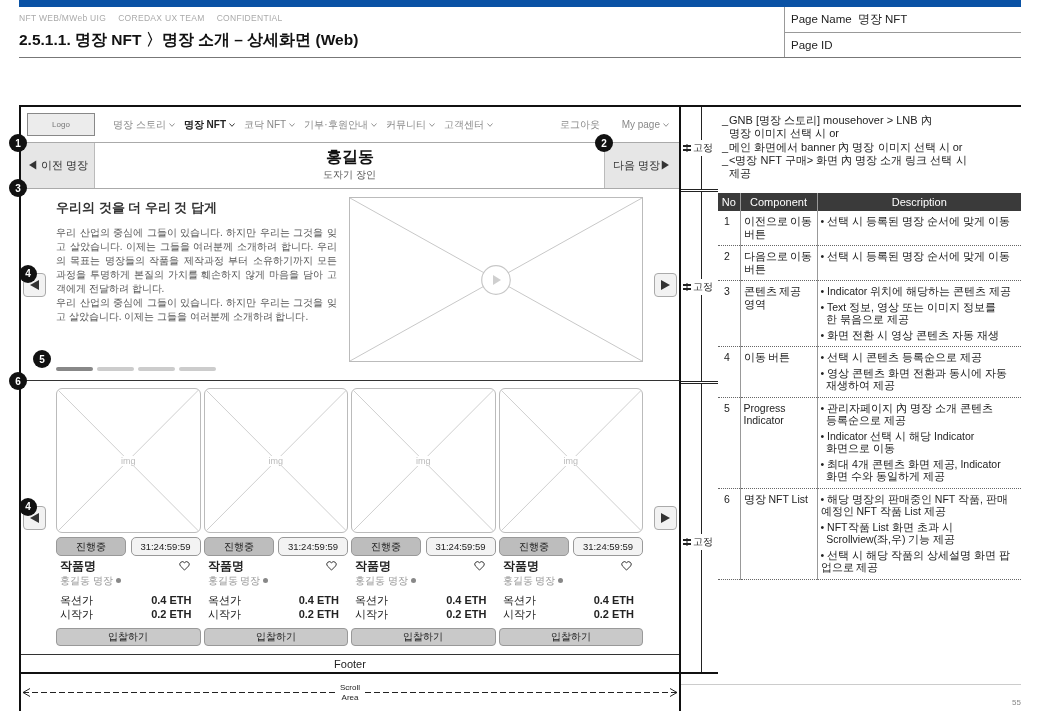 The height and width of the screenshot is (720, 1040). What do you see at coordinates (778, 202) in the screenshot?
I see `column-header: Component` at bounding box center [778, 202].